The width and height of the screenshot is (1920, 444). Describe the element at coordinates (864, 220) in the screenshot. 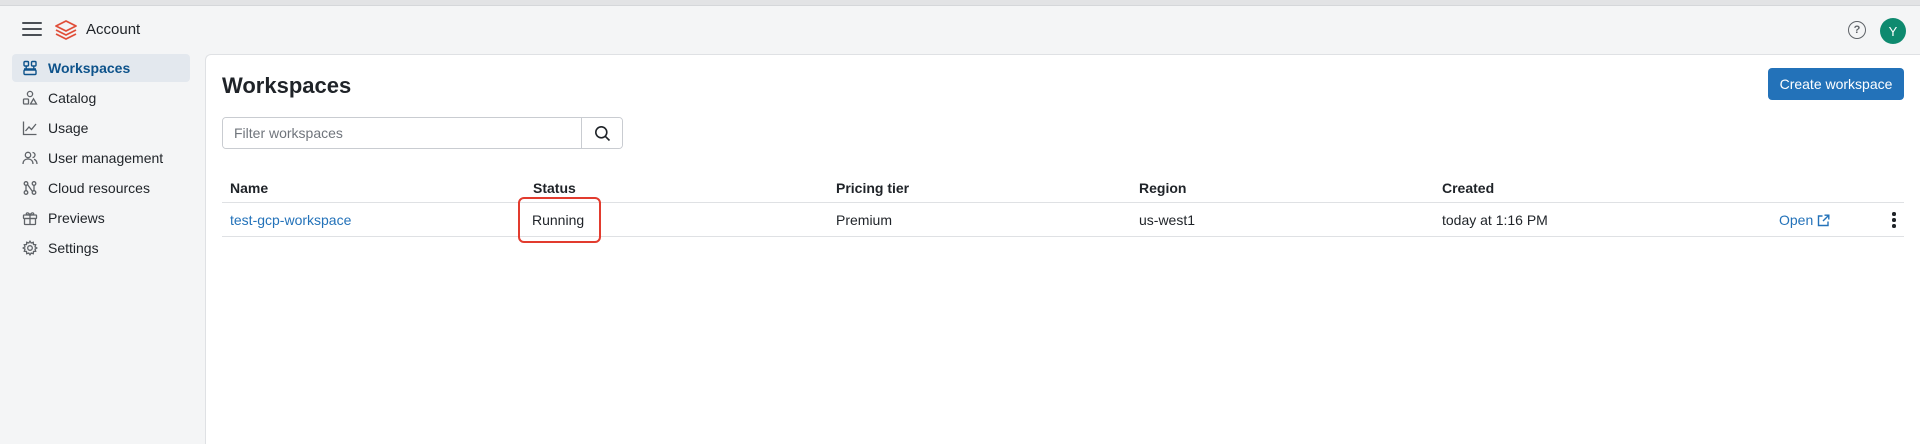

I see `pricing-tier-cell: Premium` at that location.